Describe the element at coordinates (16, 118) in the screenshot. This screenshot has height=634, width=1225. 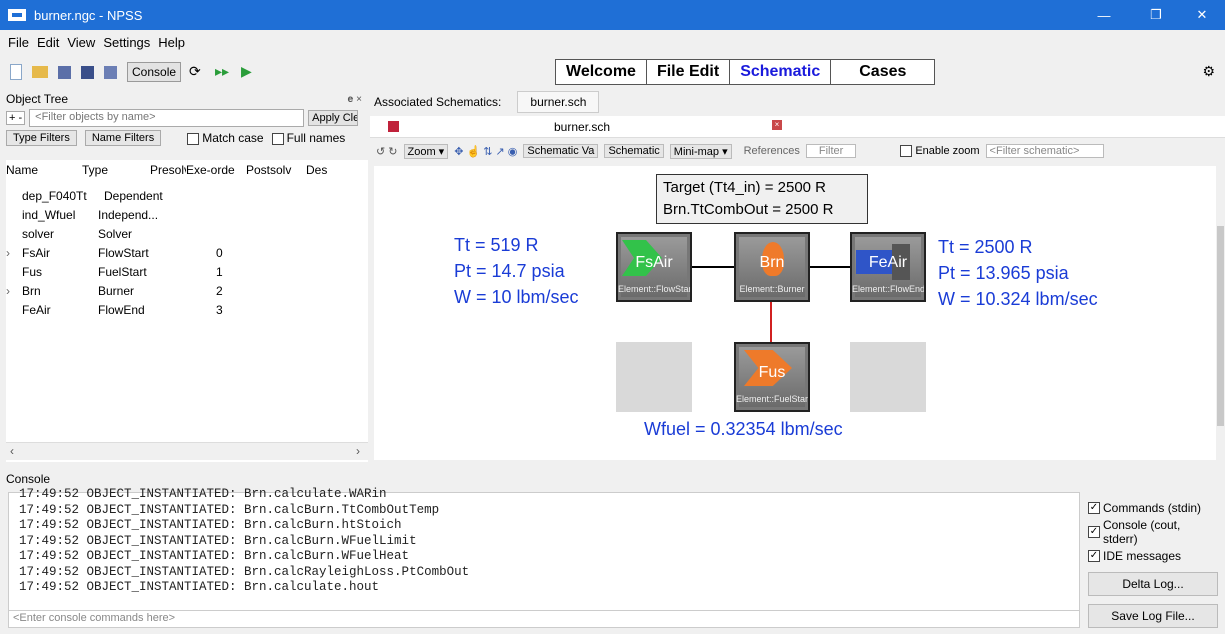
I see `expand-collapse-button: + -` at that location.